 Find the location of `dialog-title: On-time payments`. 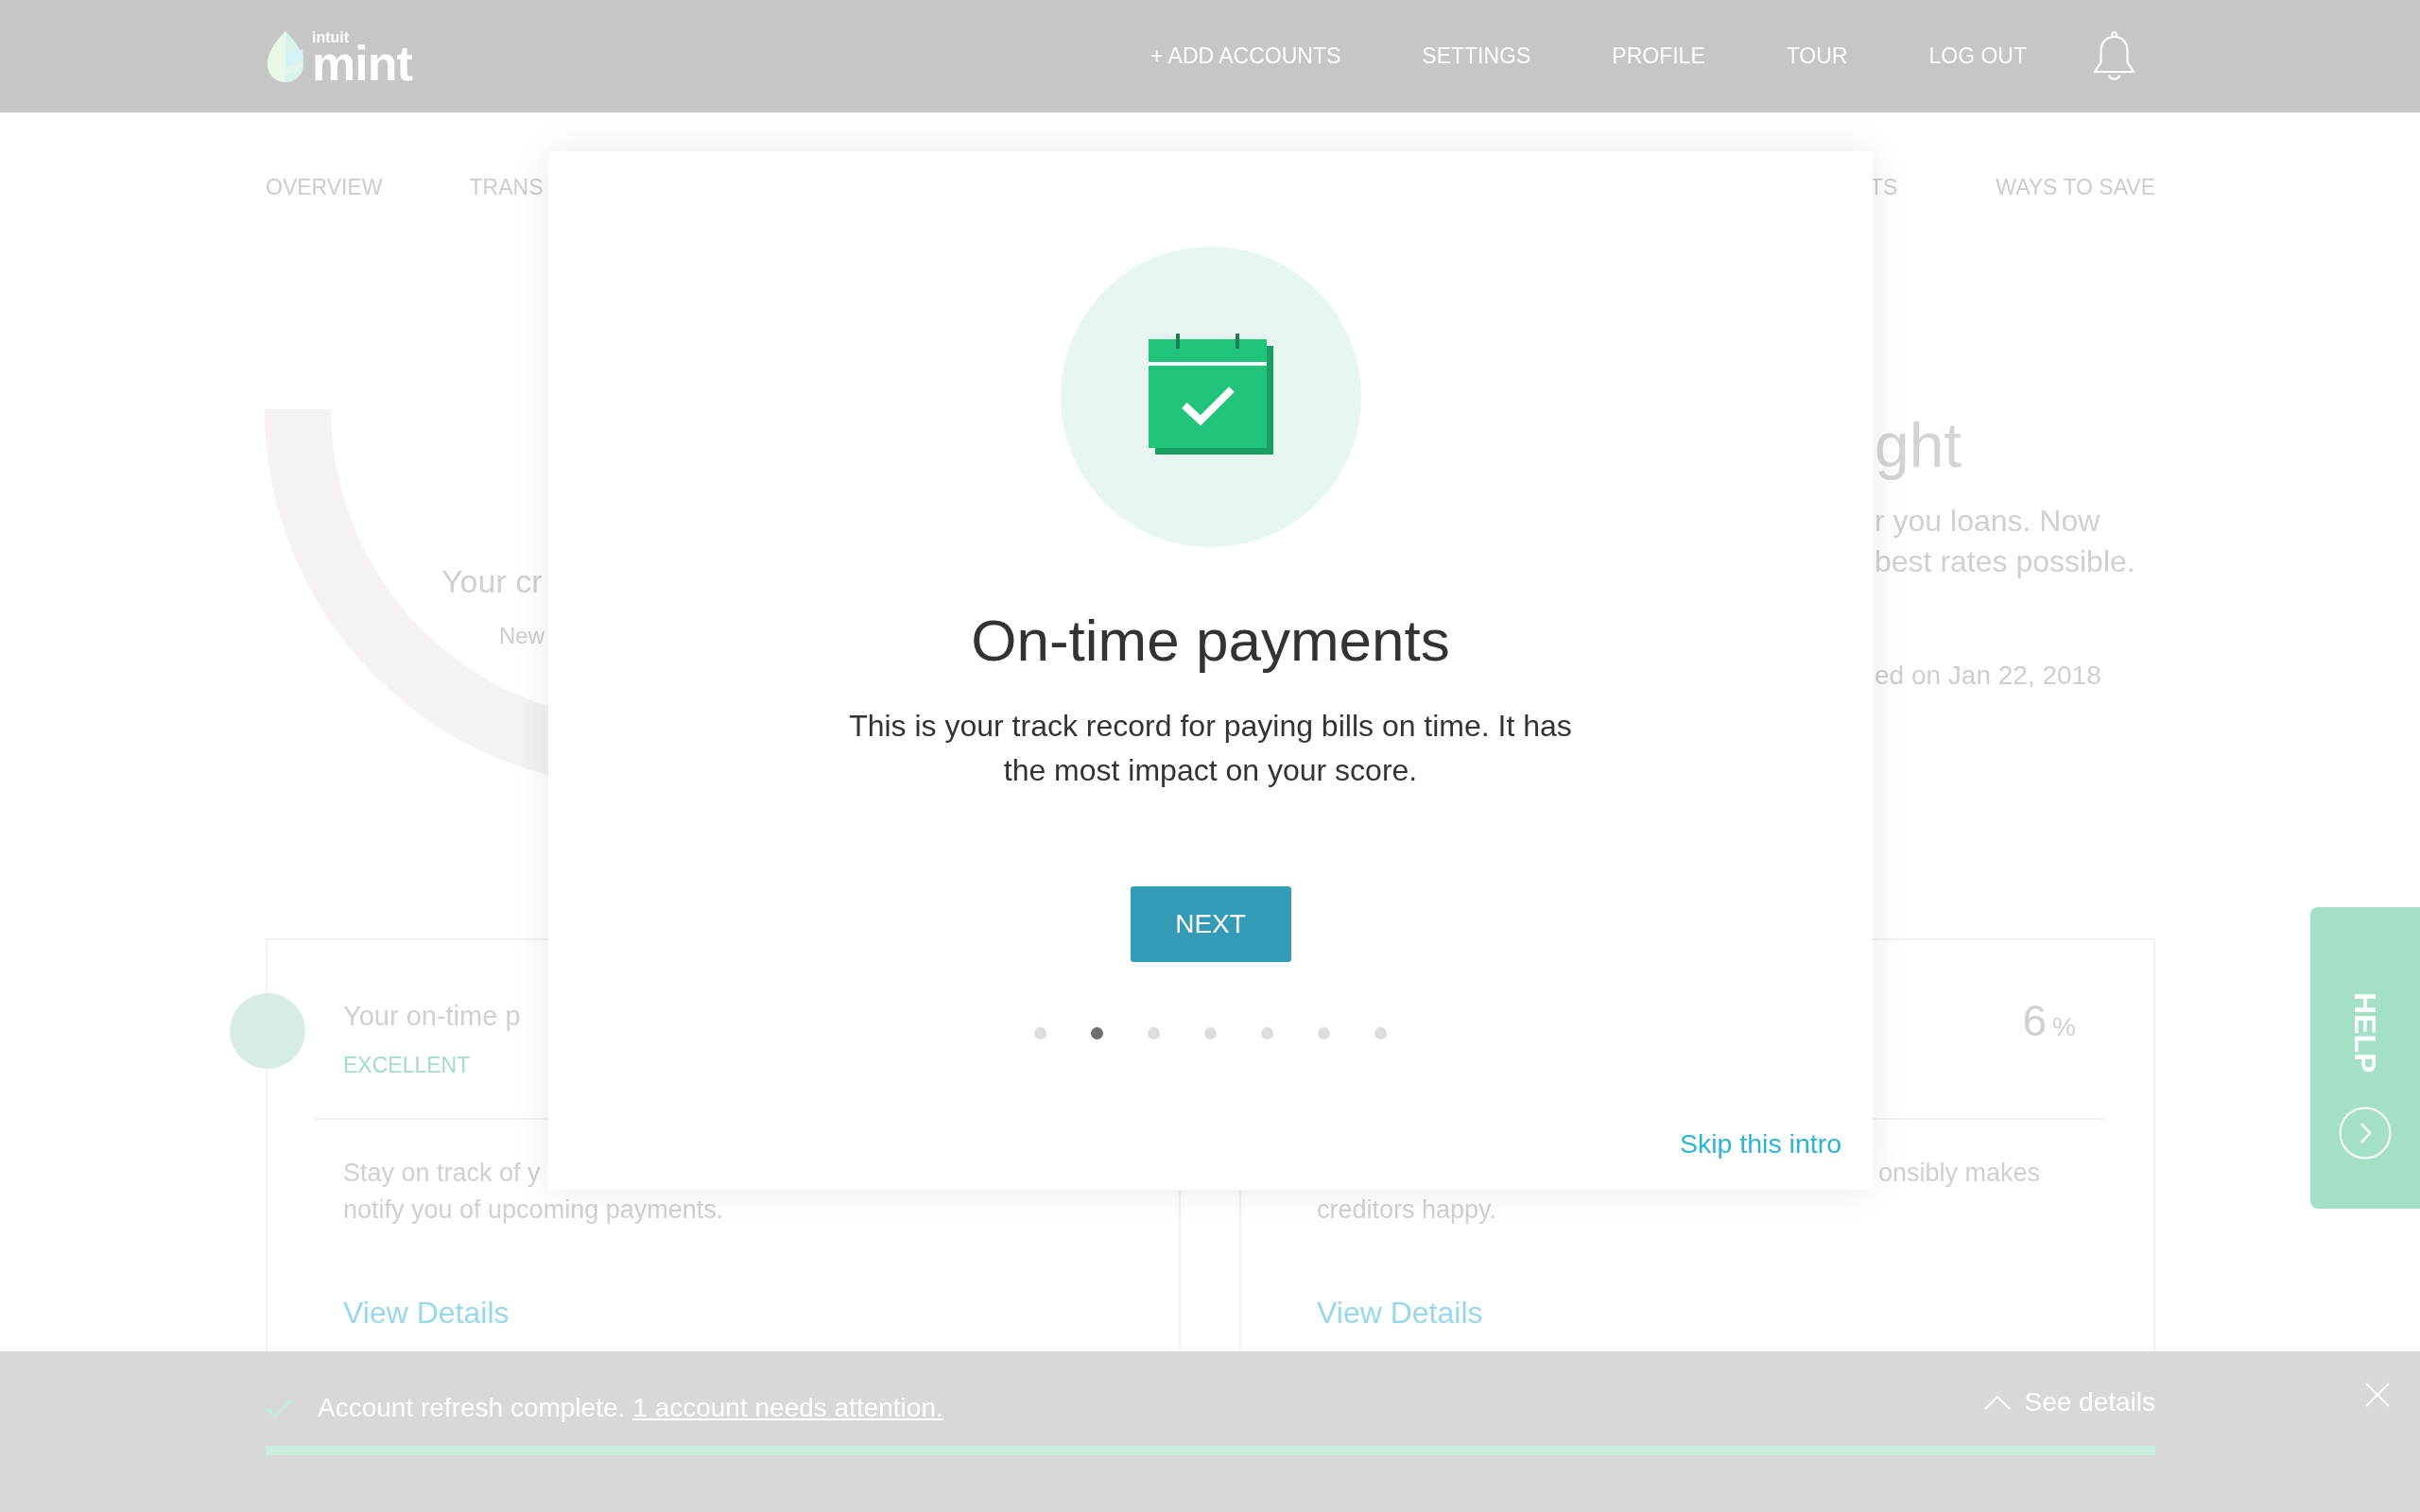

dialog-title: On-time payments is located at coordinates (1210, 641).